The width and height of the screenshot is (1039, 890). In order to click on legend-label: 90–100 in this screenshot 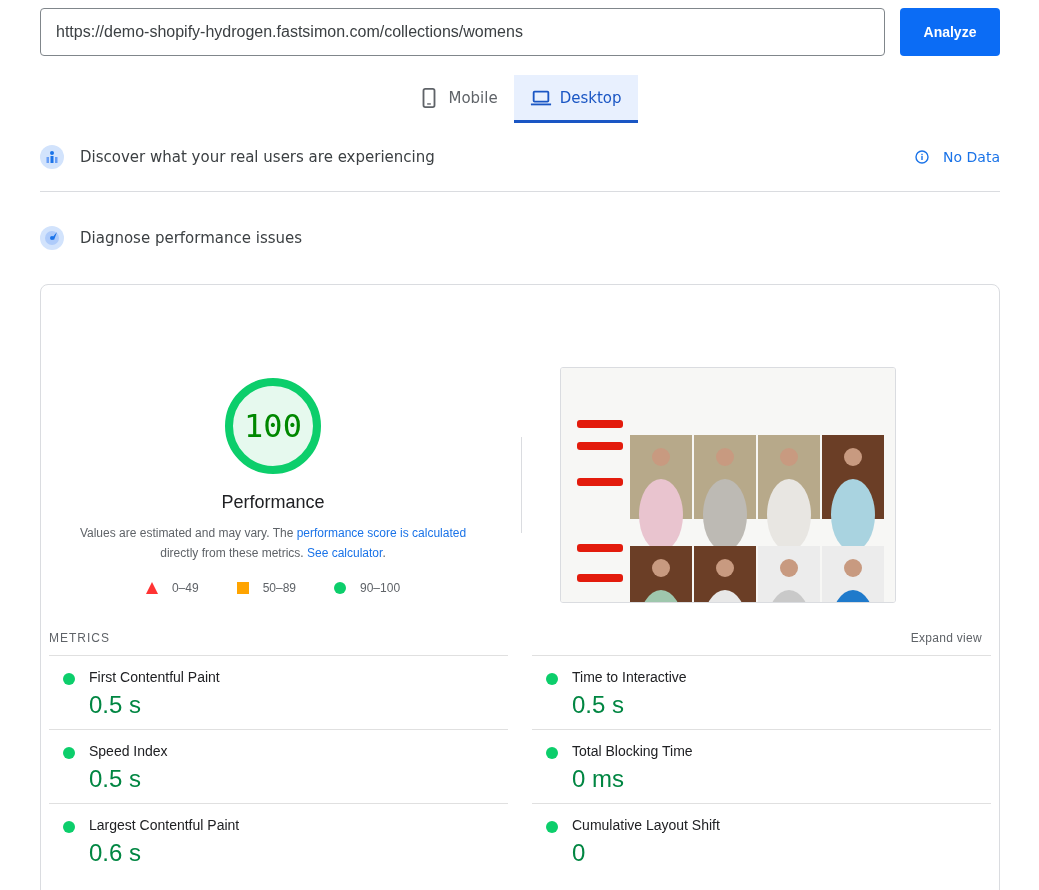, I will do `click(380, 587)`.